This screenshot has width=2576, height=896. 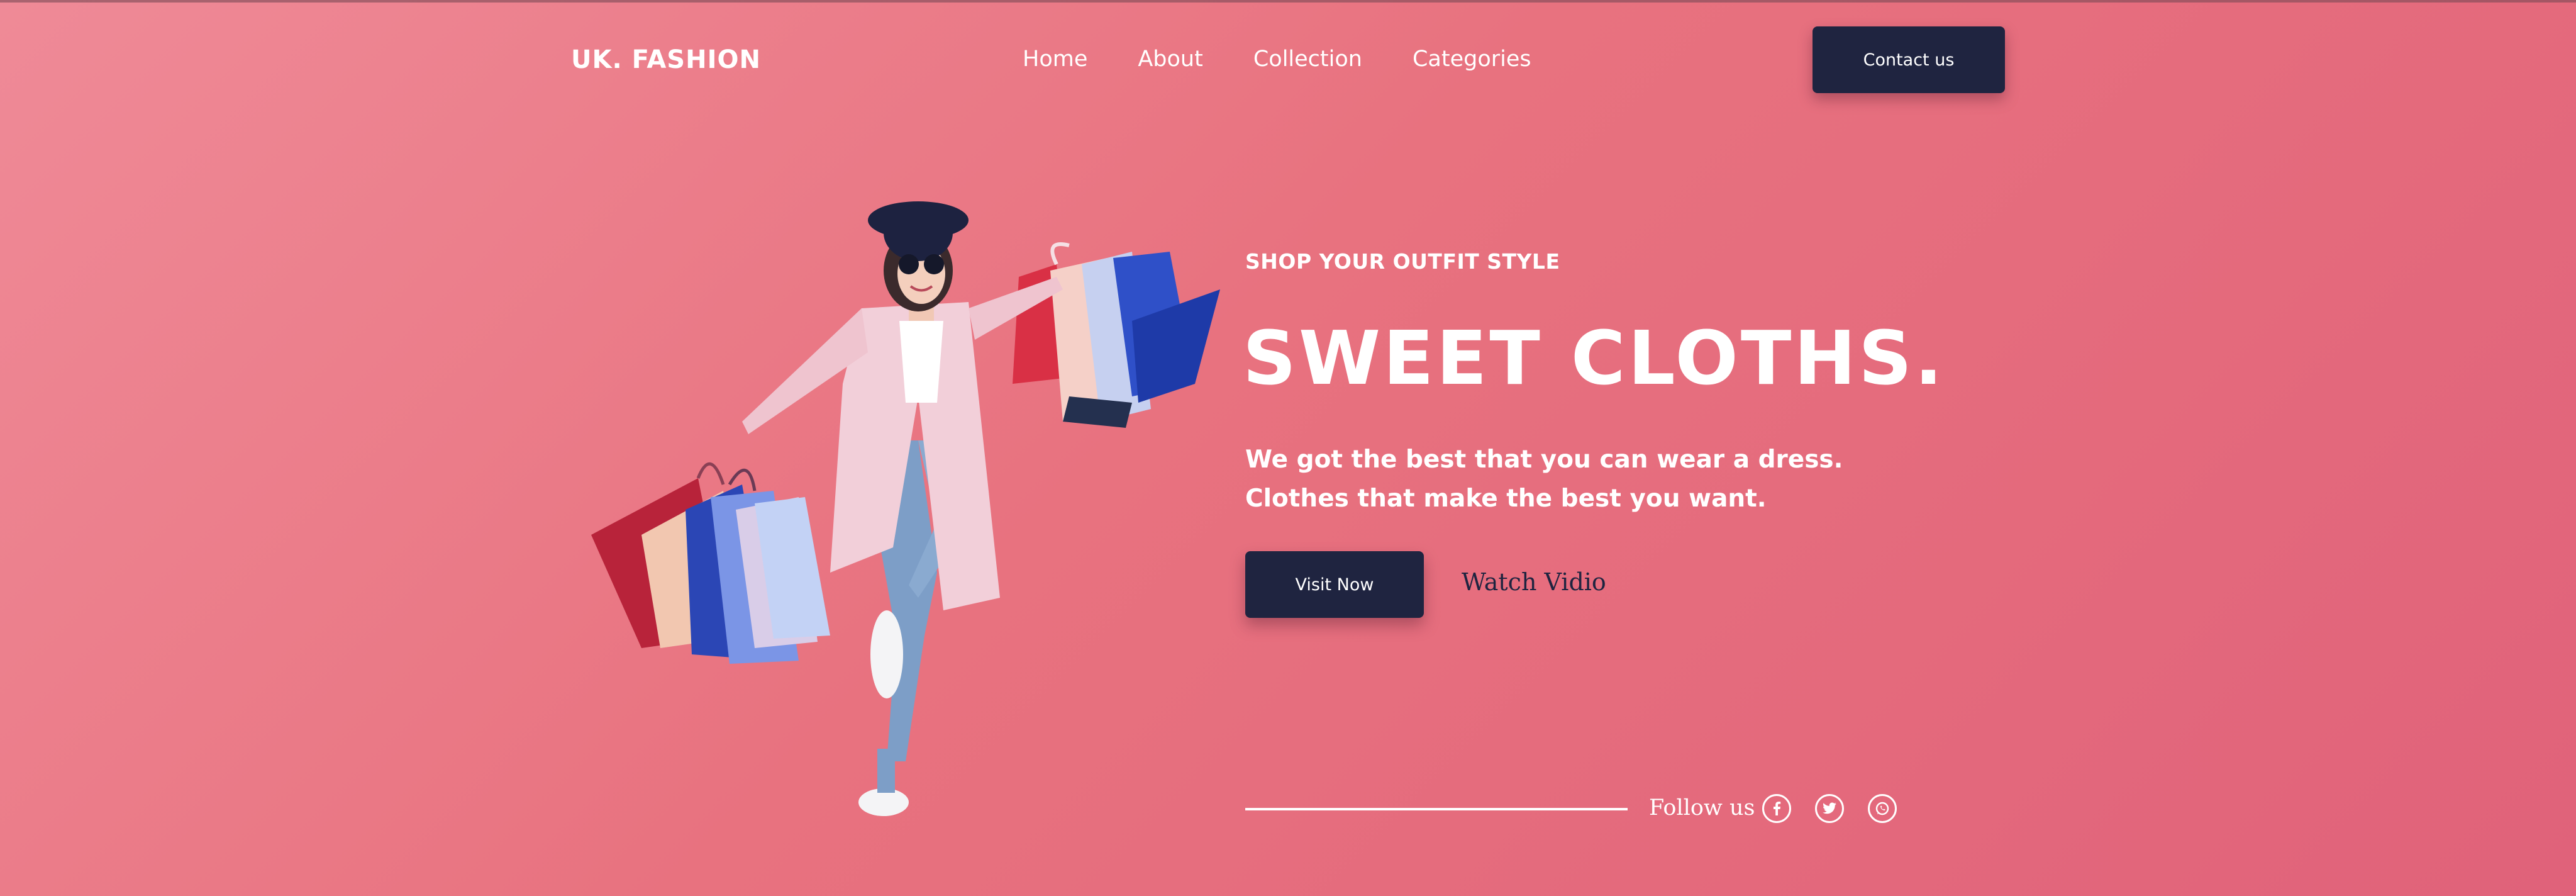 What do you see at coordinates (710, 563) in the screenshot?
I see `left-shopping-bags` at bounding box center [710, 563].